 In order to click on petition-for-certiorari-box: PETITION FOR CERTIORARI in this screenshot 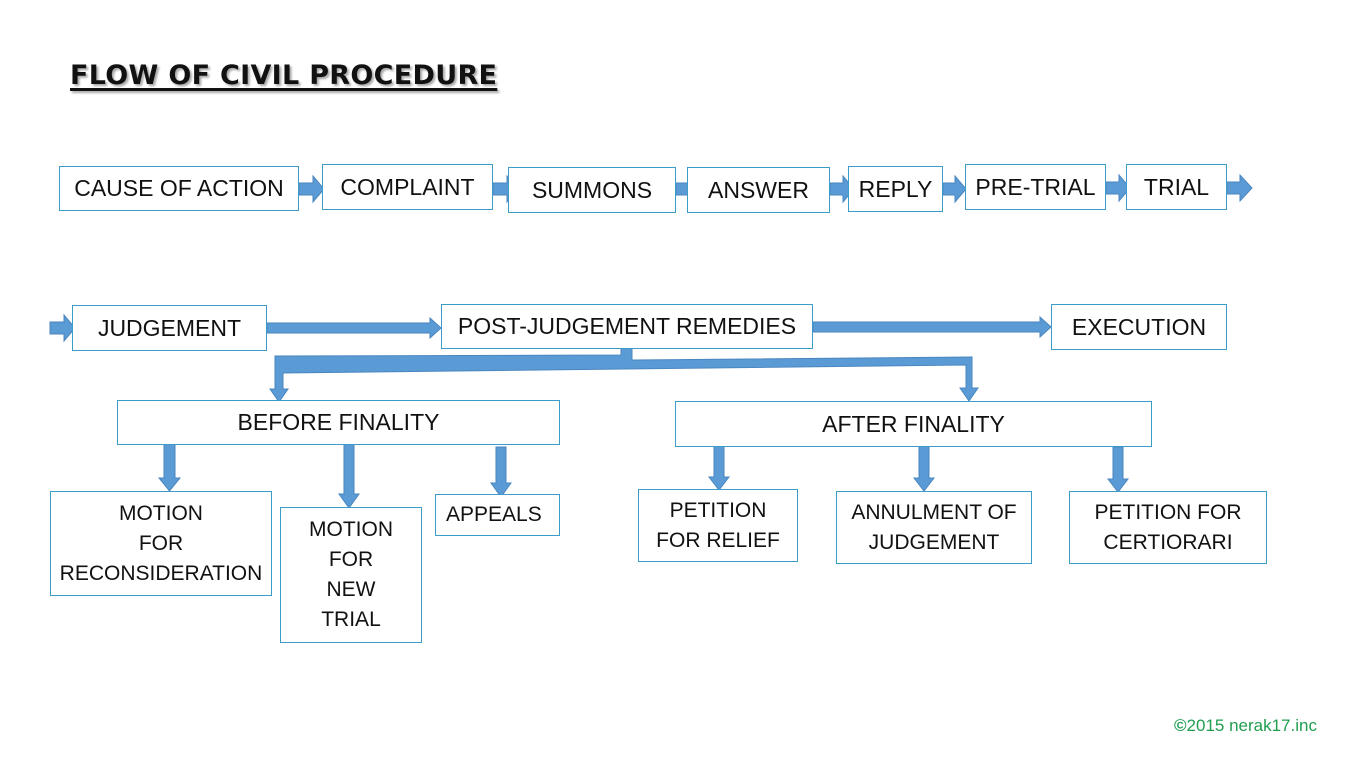, I will do `click(1168, 527)`.